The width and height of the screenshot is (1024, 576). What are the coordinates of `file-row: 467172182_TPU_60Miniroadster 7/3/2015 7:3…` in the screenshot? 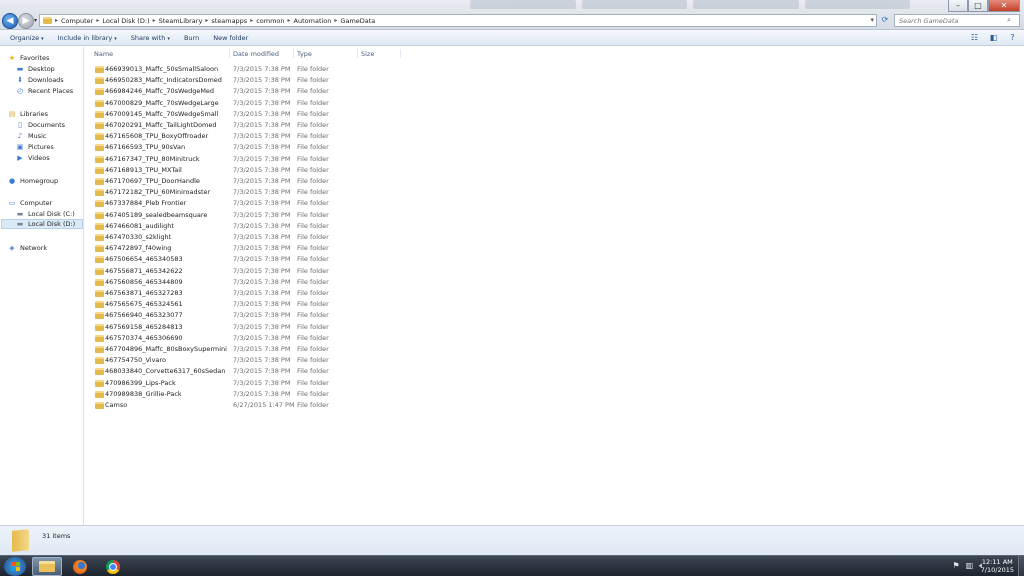 It's located at (252, 192).